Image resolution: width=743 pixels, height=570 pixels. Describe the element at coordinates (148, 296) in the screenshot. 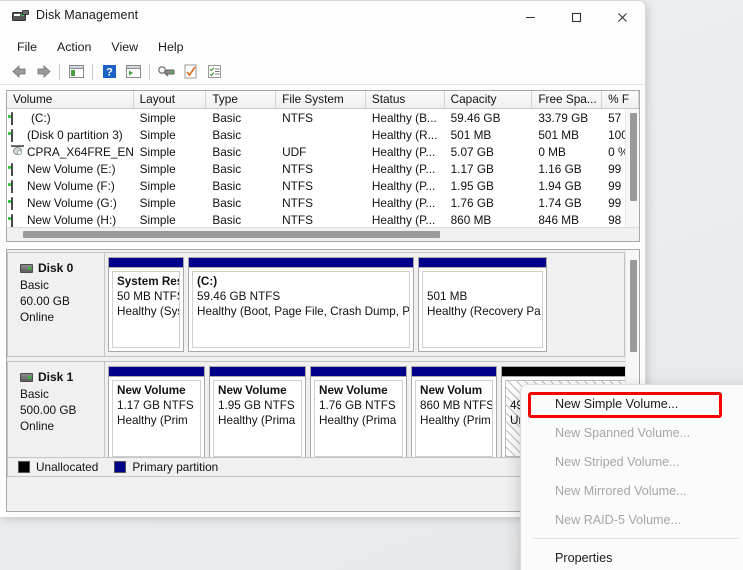

I see `partition-size: 50 MB NTFS` at that location.